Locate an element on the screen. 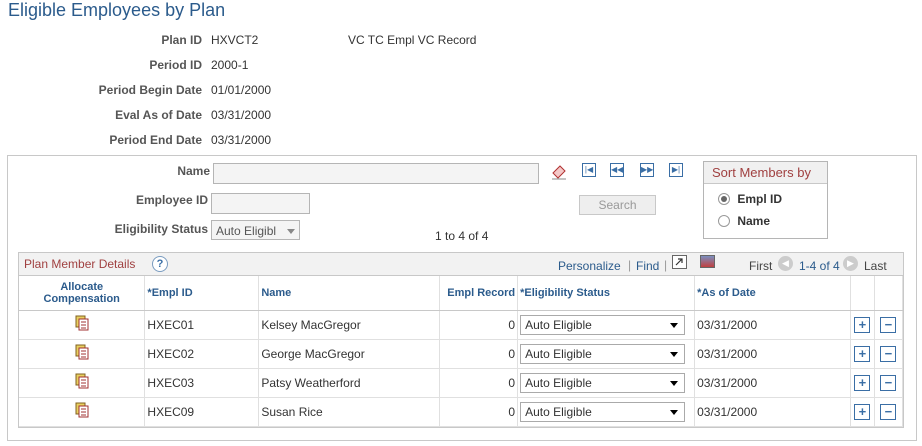 The image size is (922, 446). previous-page-icon: ◀ is located at coordinates (785, 263).